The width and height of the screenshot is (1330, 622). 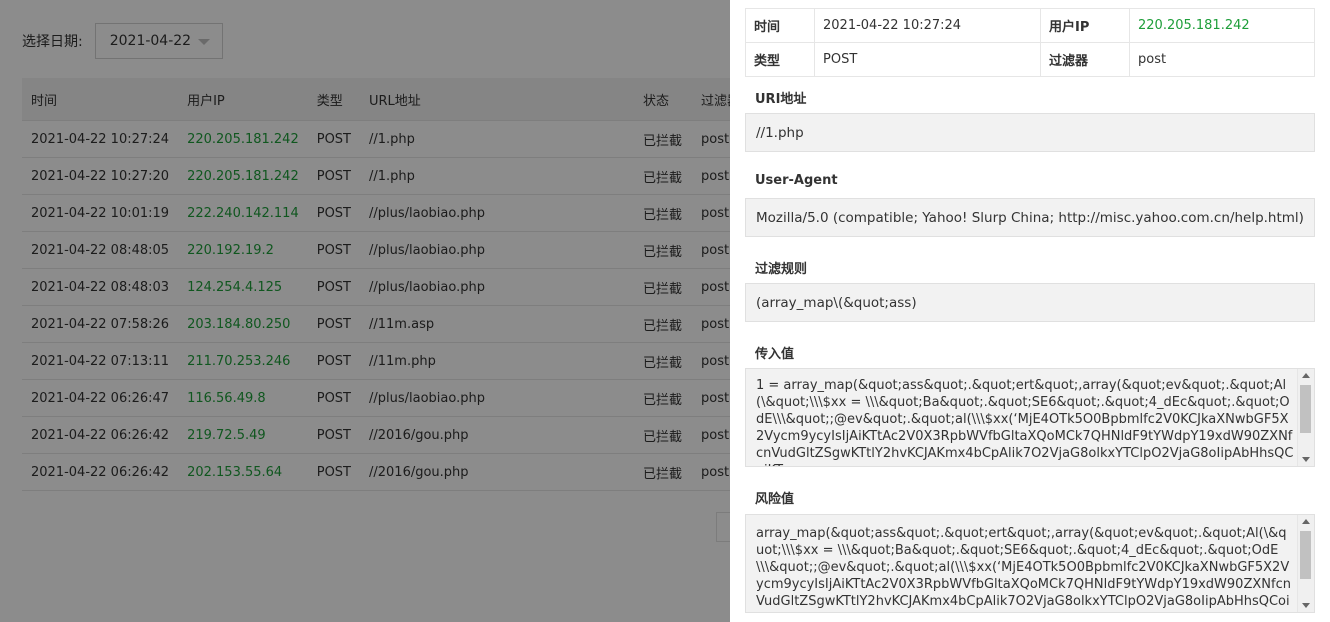 I want to click on user-agent-label: User-Agent, so click(x=796, y=180).